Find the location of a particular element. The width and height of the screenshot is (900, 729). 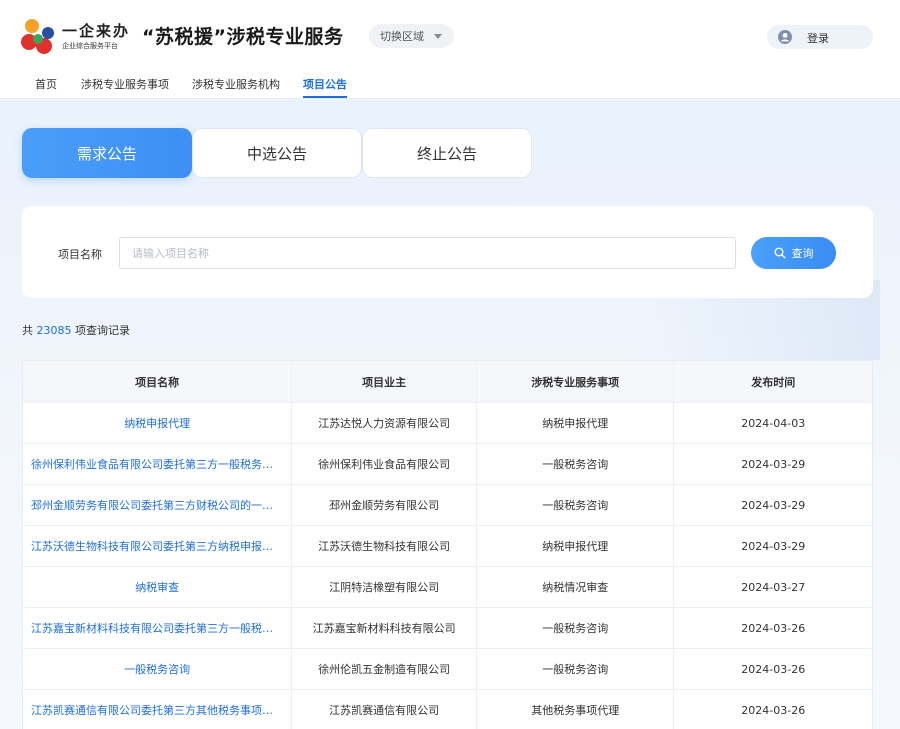

region-switch-label: 切换区域 is located at coordinates (402, 36).